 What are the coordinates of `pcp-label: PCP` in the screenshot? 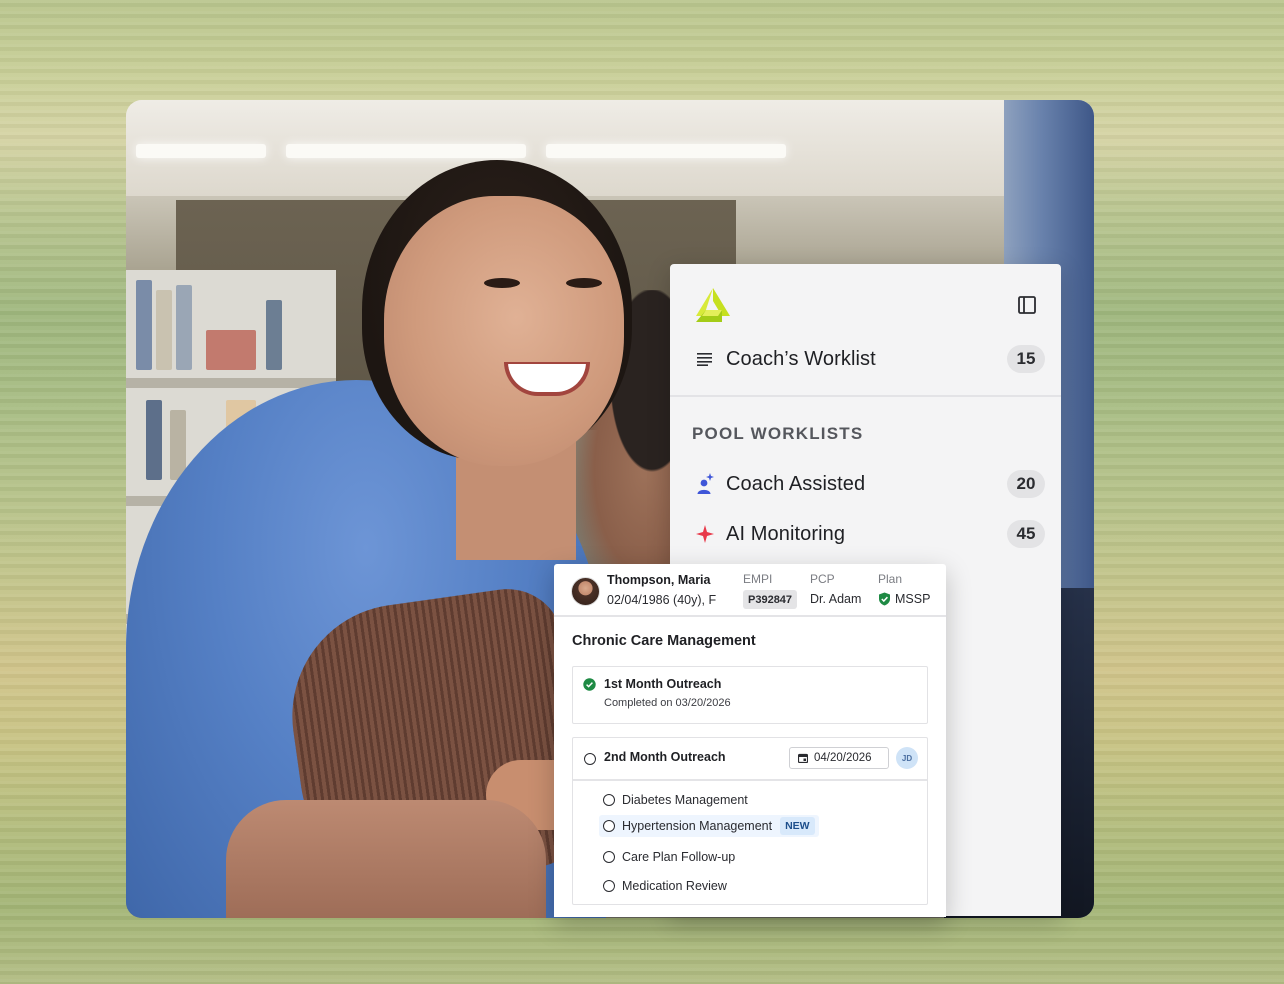 It's located at (822, 579).